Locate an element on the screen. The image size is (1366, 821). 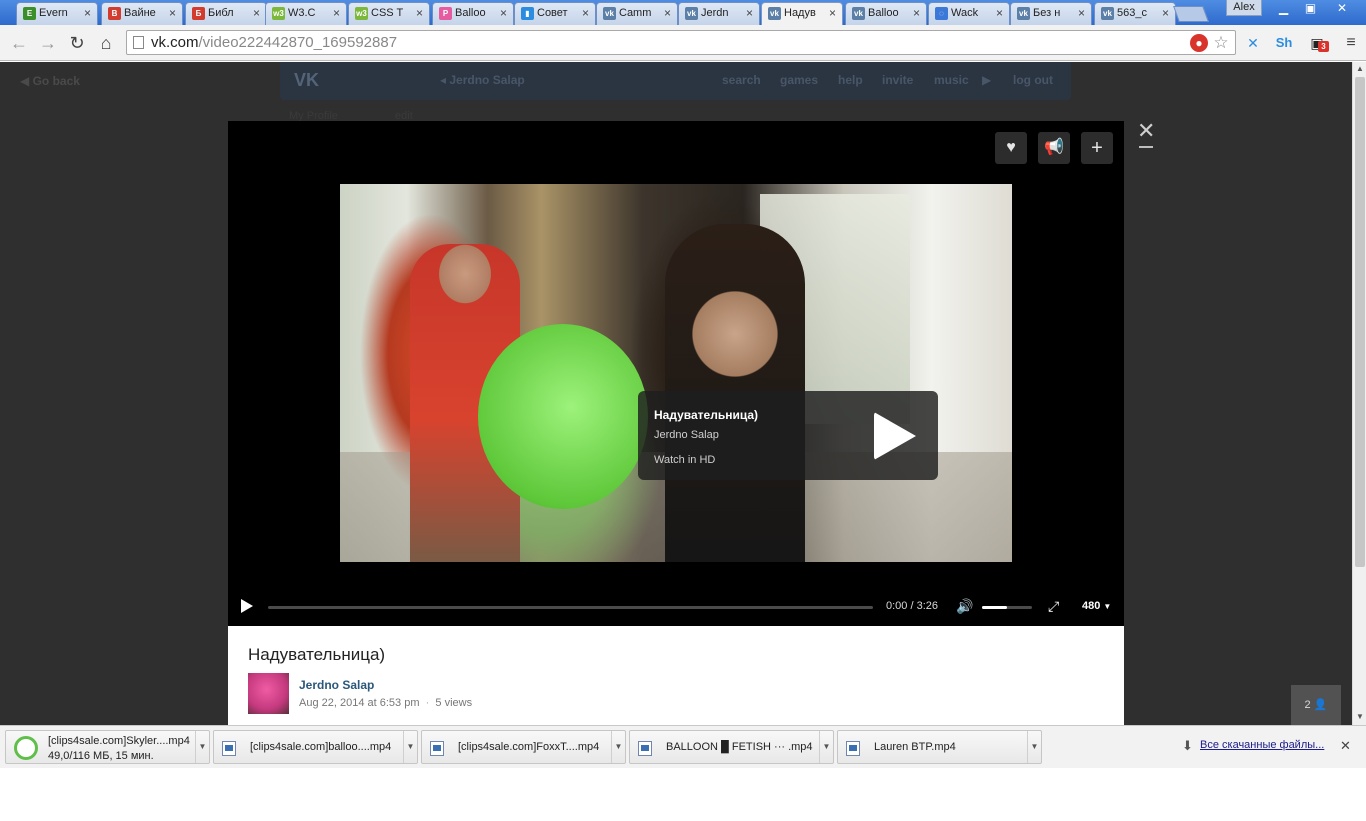
vertical-scrollbar: ▲ ▼ is located at coordinates (1359, 393).